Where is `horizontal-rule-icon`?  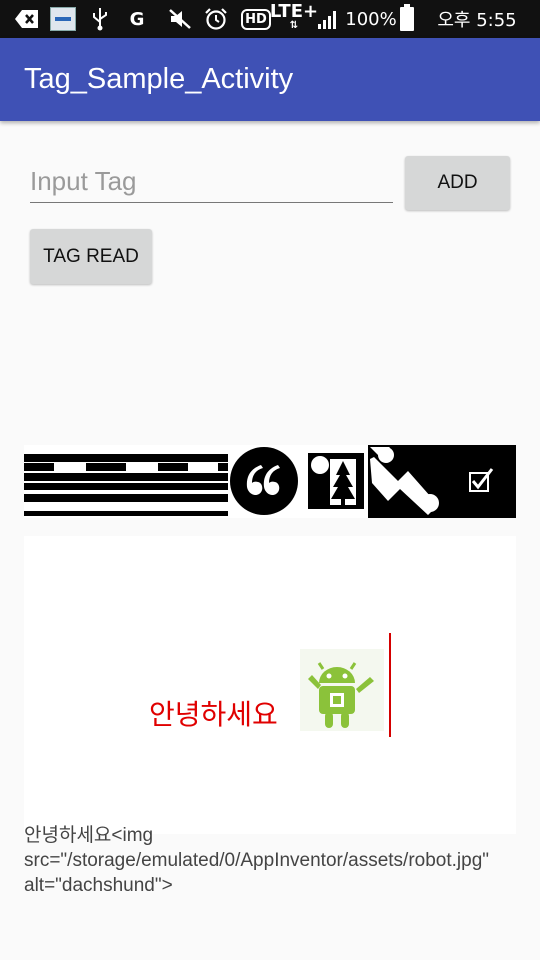 horizontal-rule-icon is located at coordinates (126, 481).